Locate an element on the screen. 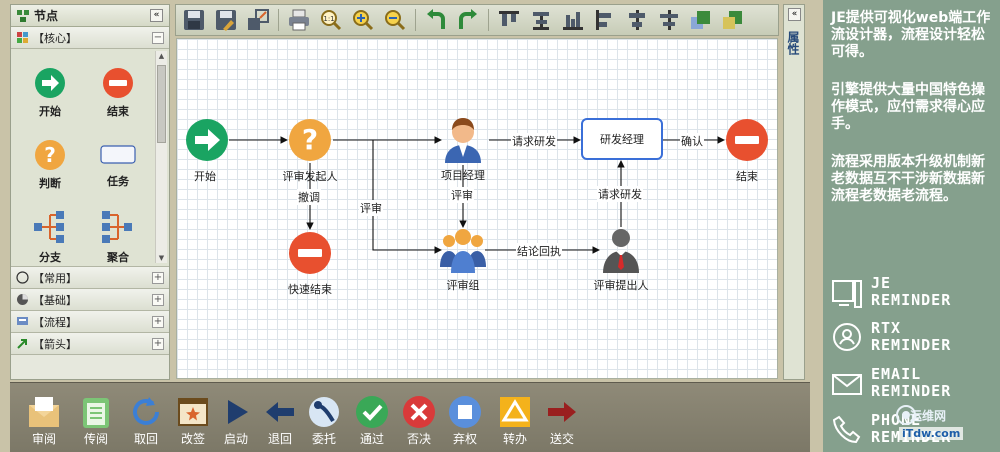  node-quick-end: 快速结束 is located at coordinates (310, 264).